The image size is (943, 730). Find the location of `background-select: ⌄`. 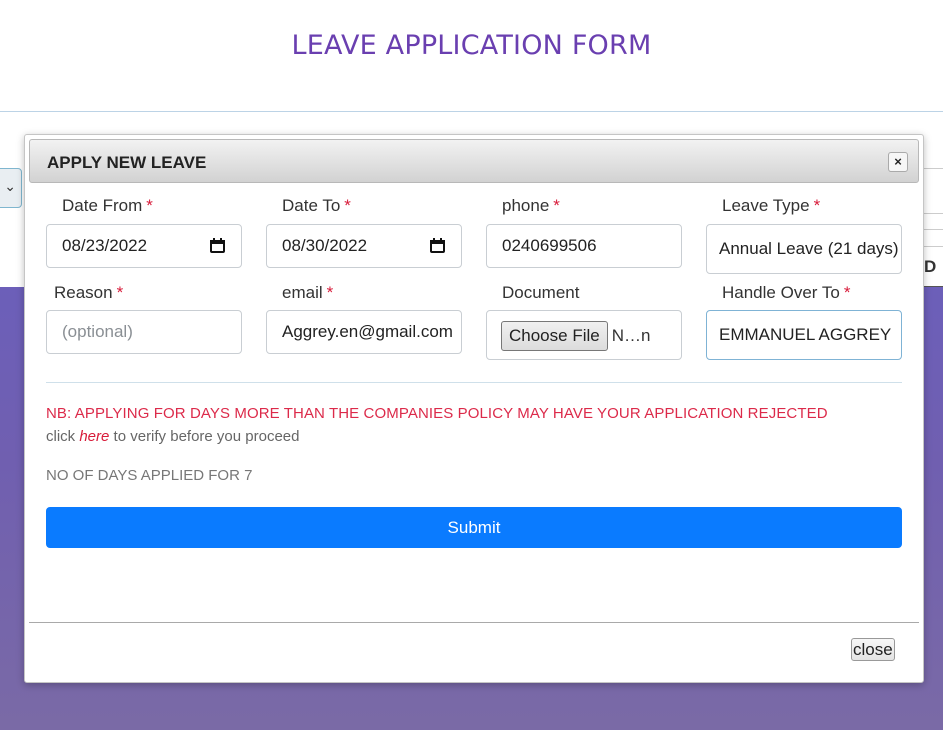

background-select: ⌄ is located at coordinates (11, 188).